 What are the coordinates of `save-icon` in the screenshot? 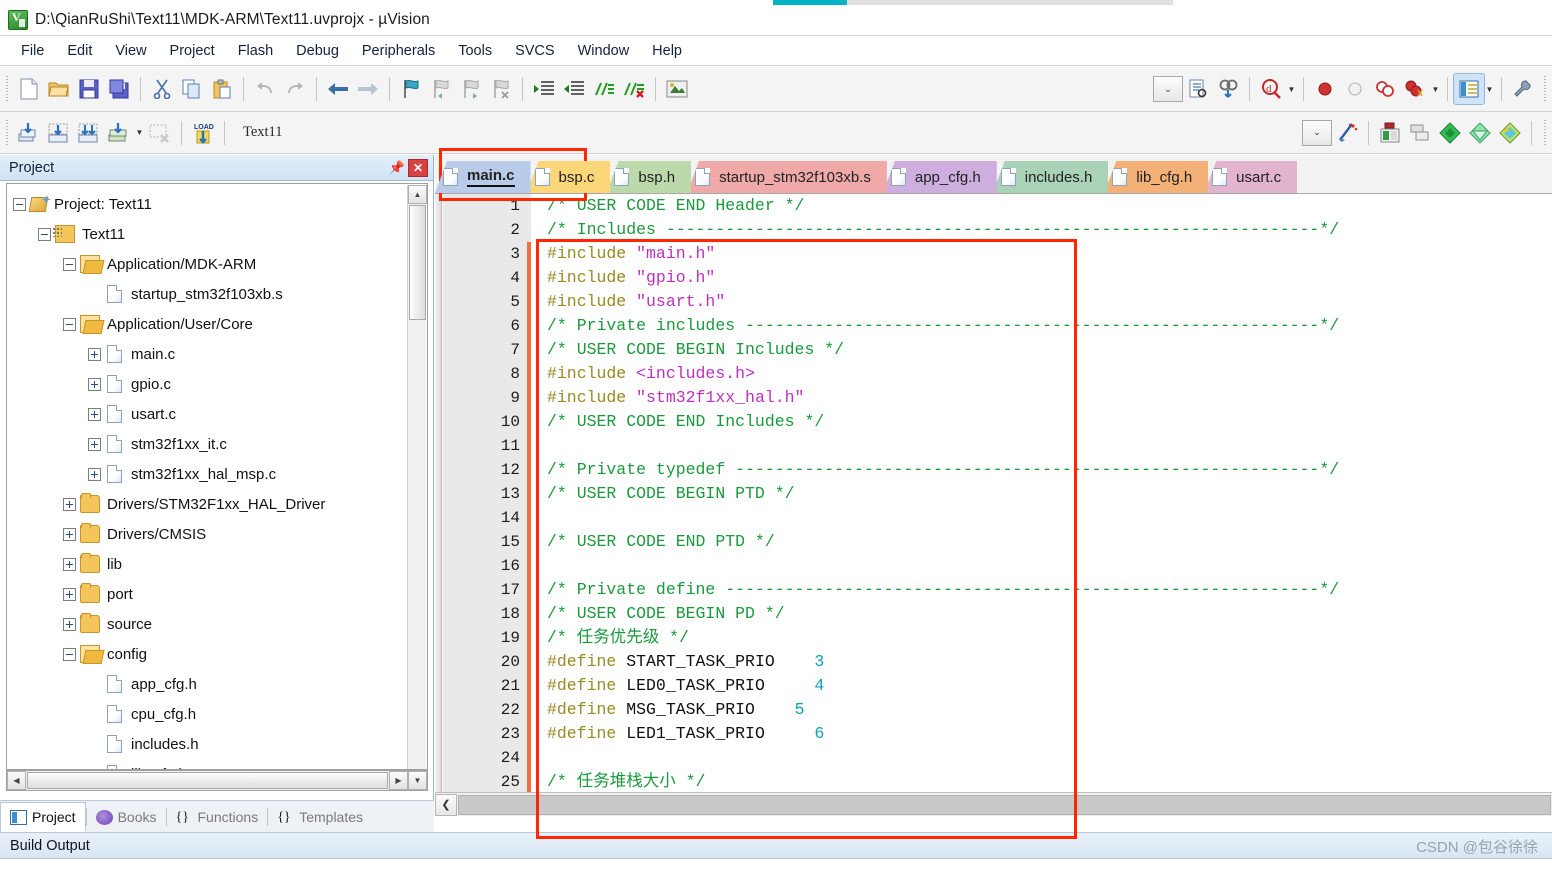 It's located at (89, 89).